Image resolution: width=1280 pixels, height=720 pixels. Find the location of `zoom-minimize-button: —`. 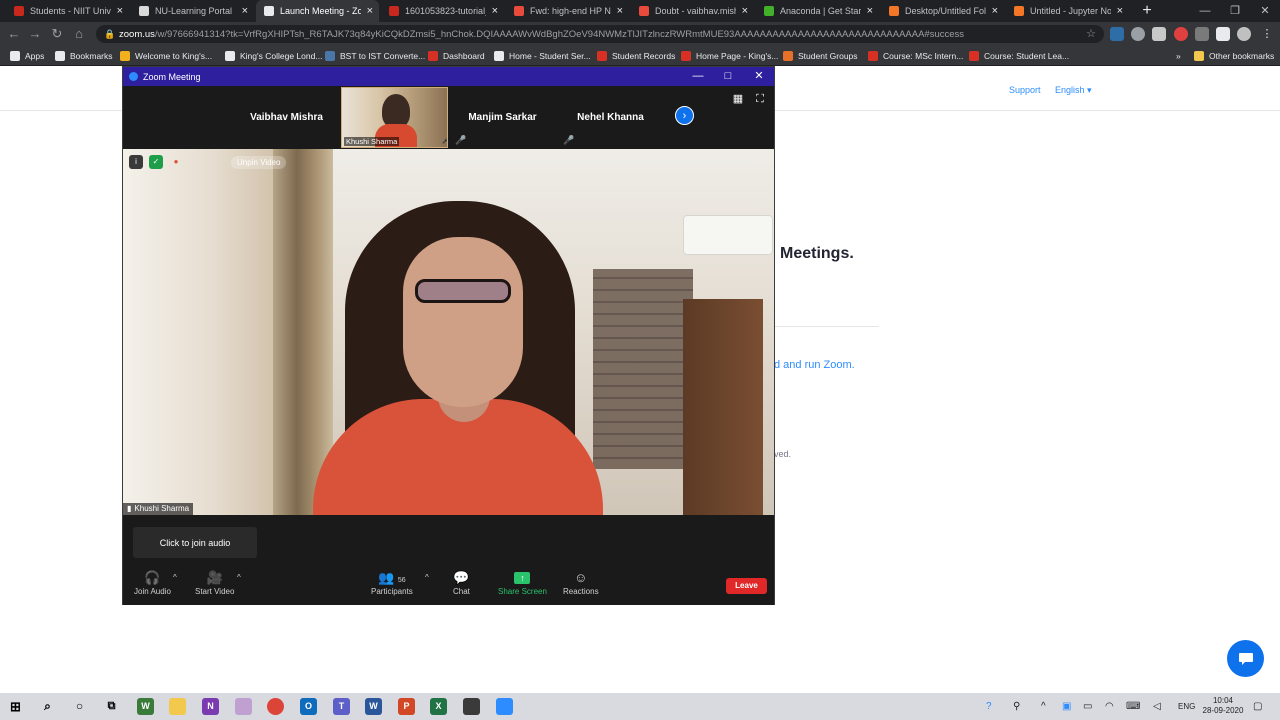

zoom-minimize-button: — is located at coordinates (698, 76).